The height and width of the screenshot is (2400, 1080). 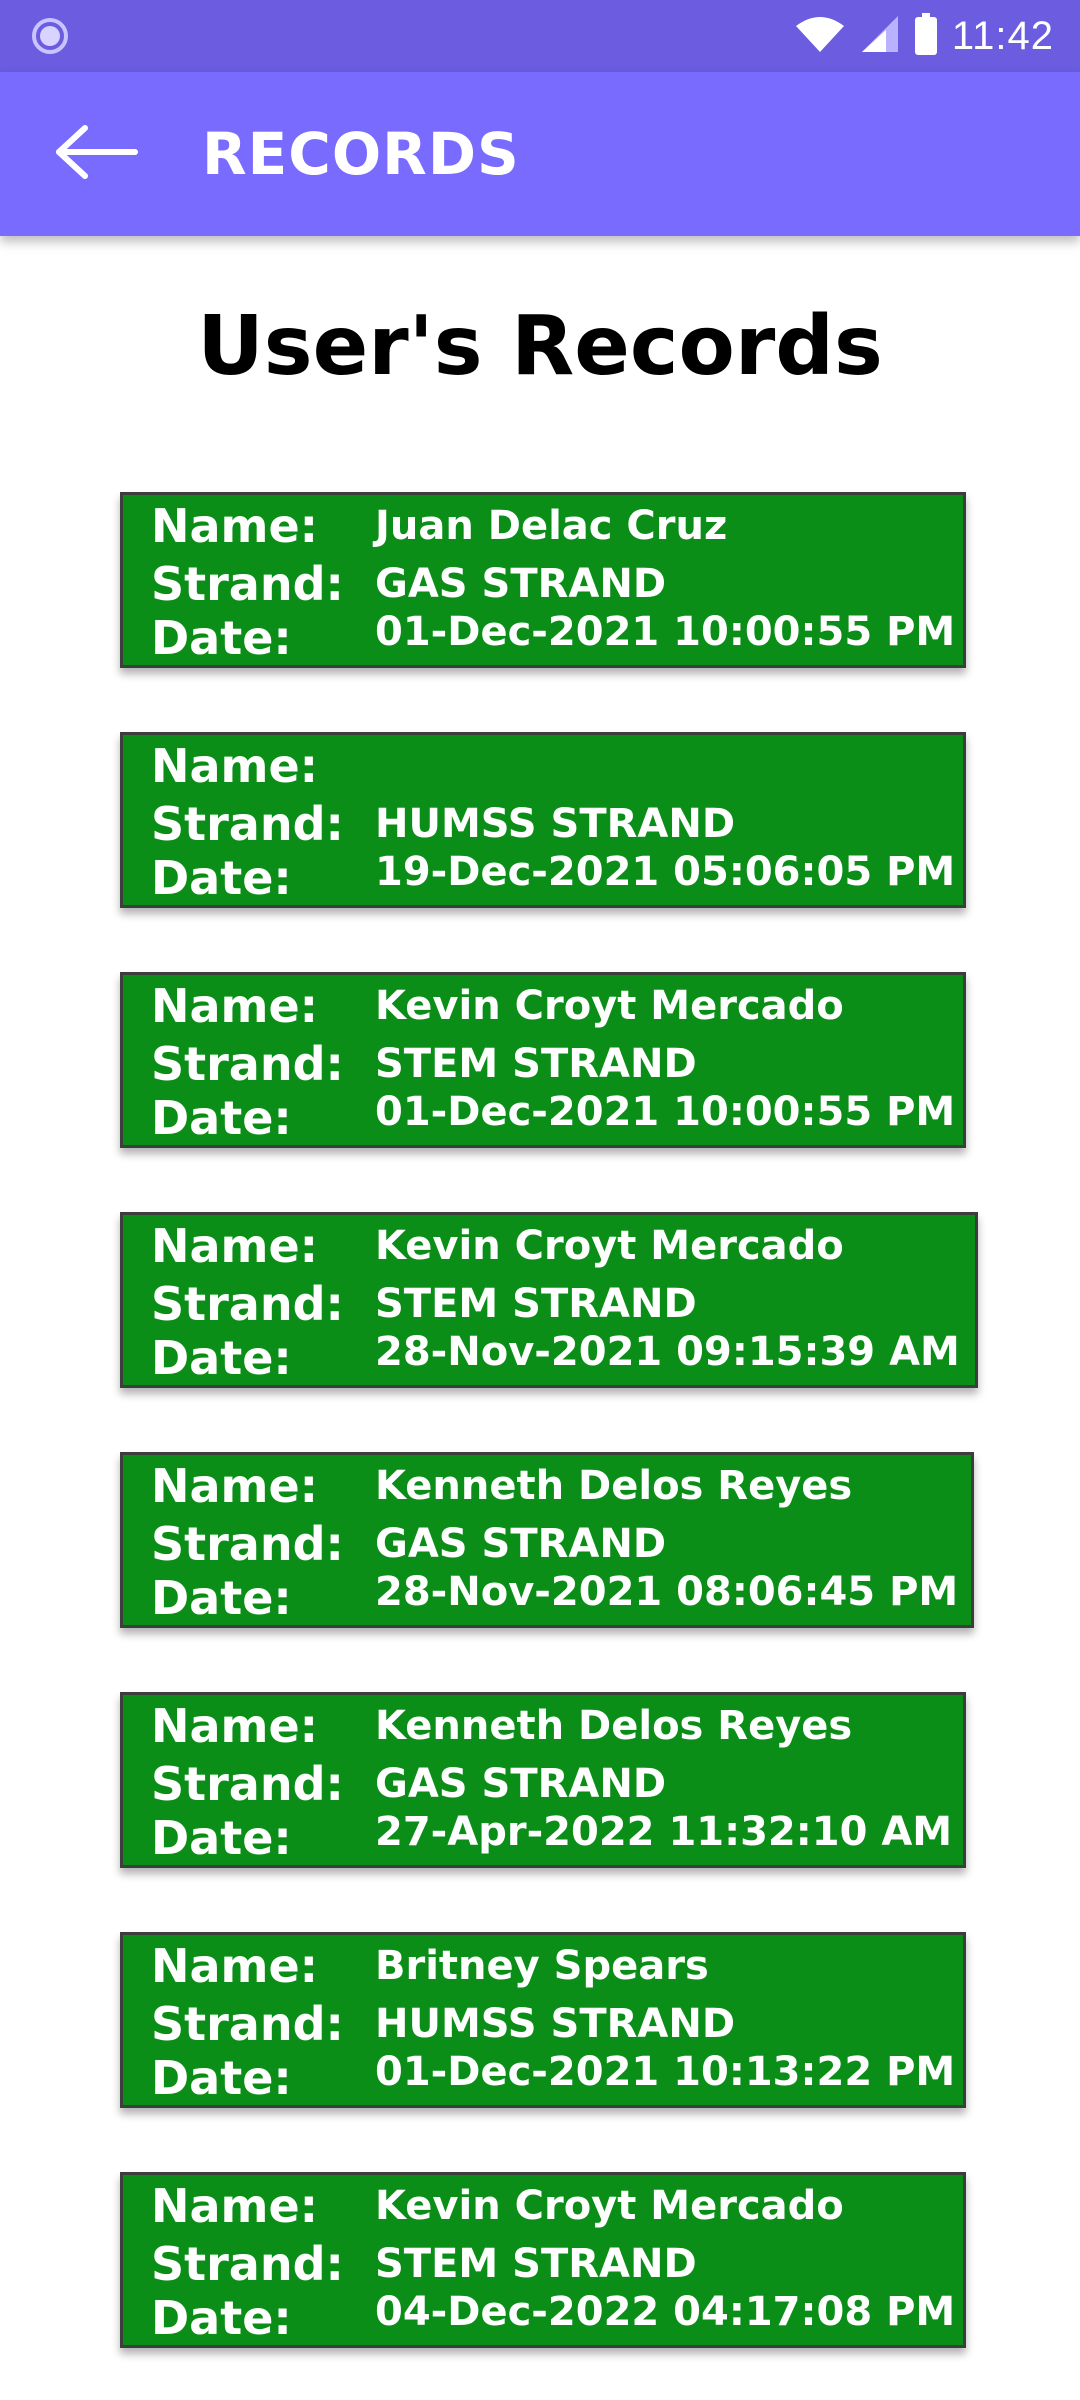 I want to click on record-name: Britney Spears, so click(x=542, y=1966).